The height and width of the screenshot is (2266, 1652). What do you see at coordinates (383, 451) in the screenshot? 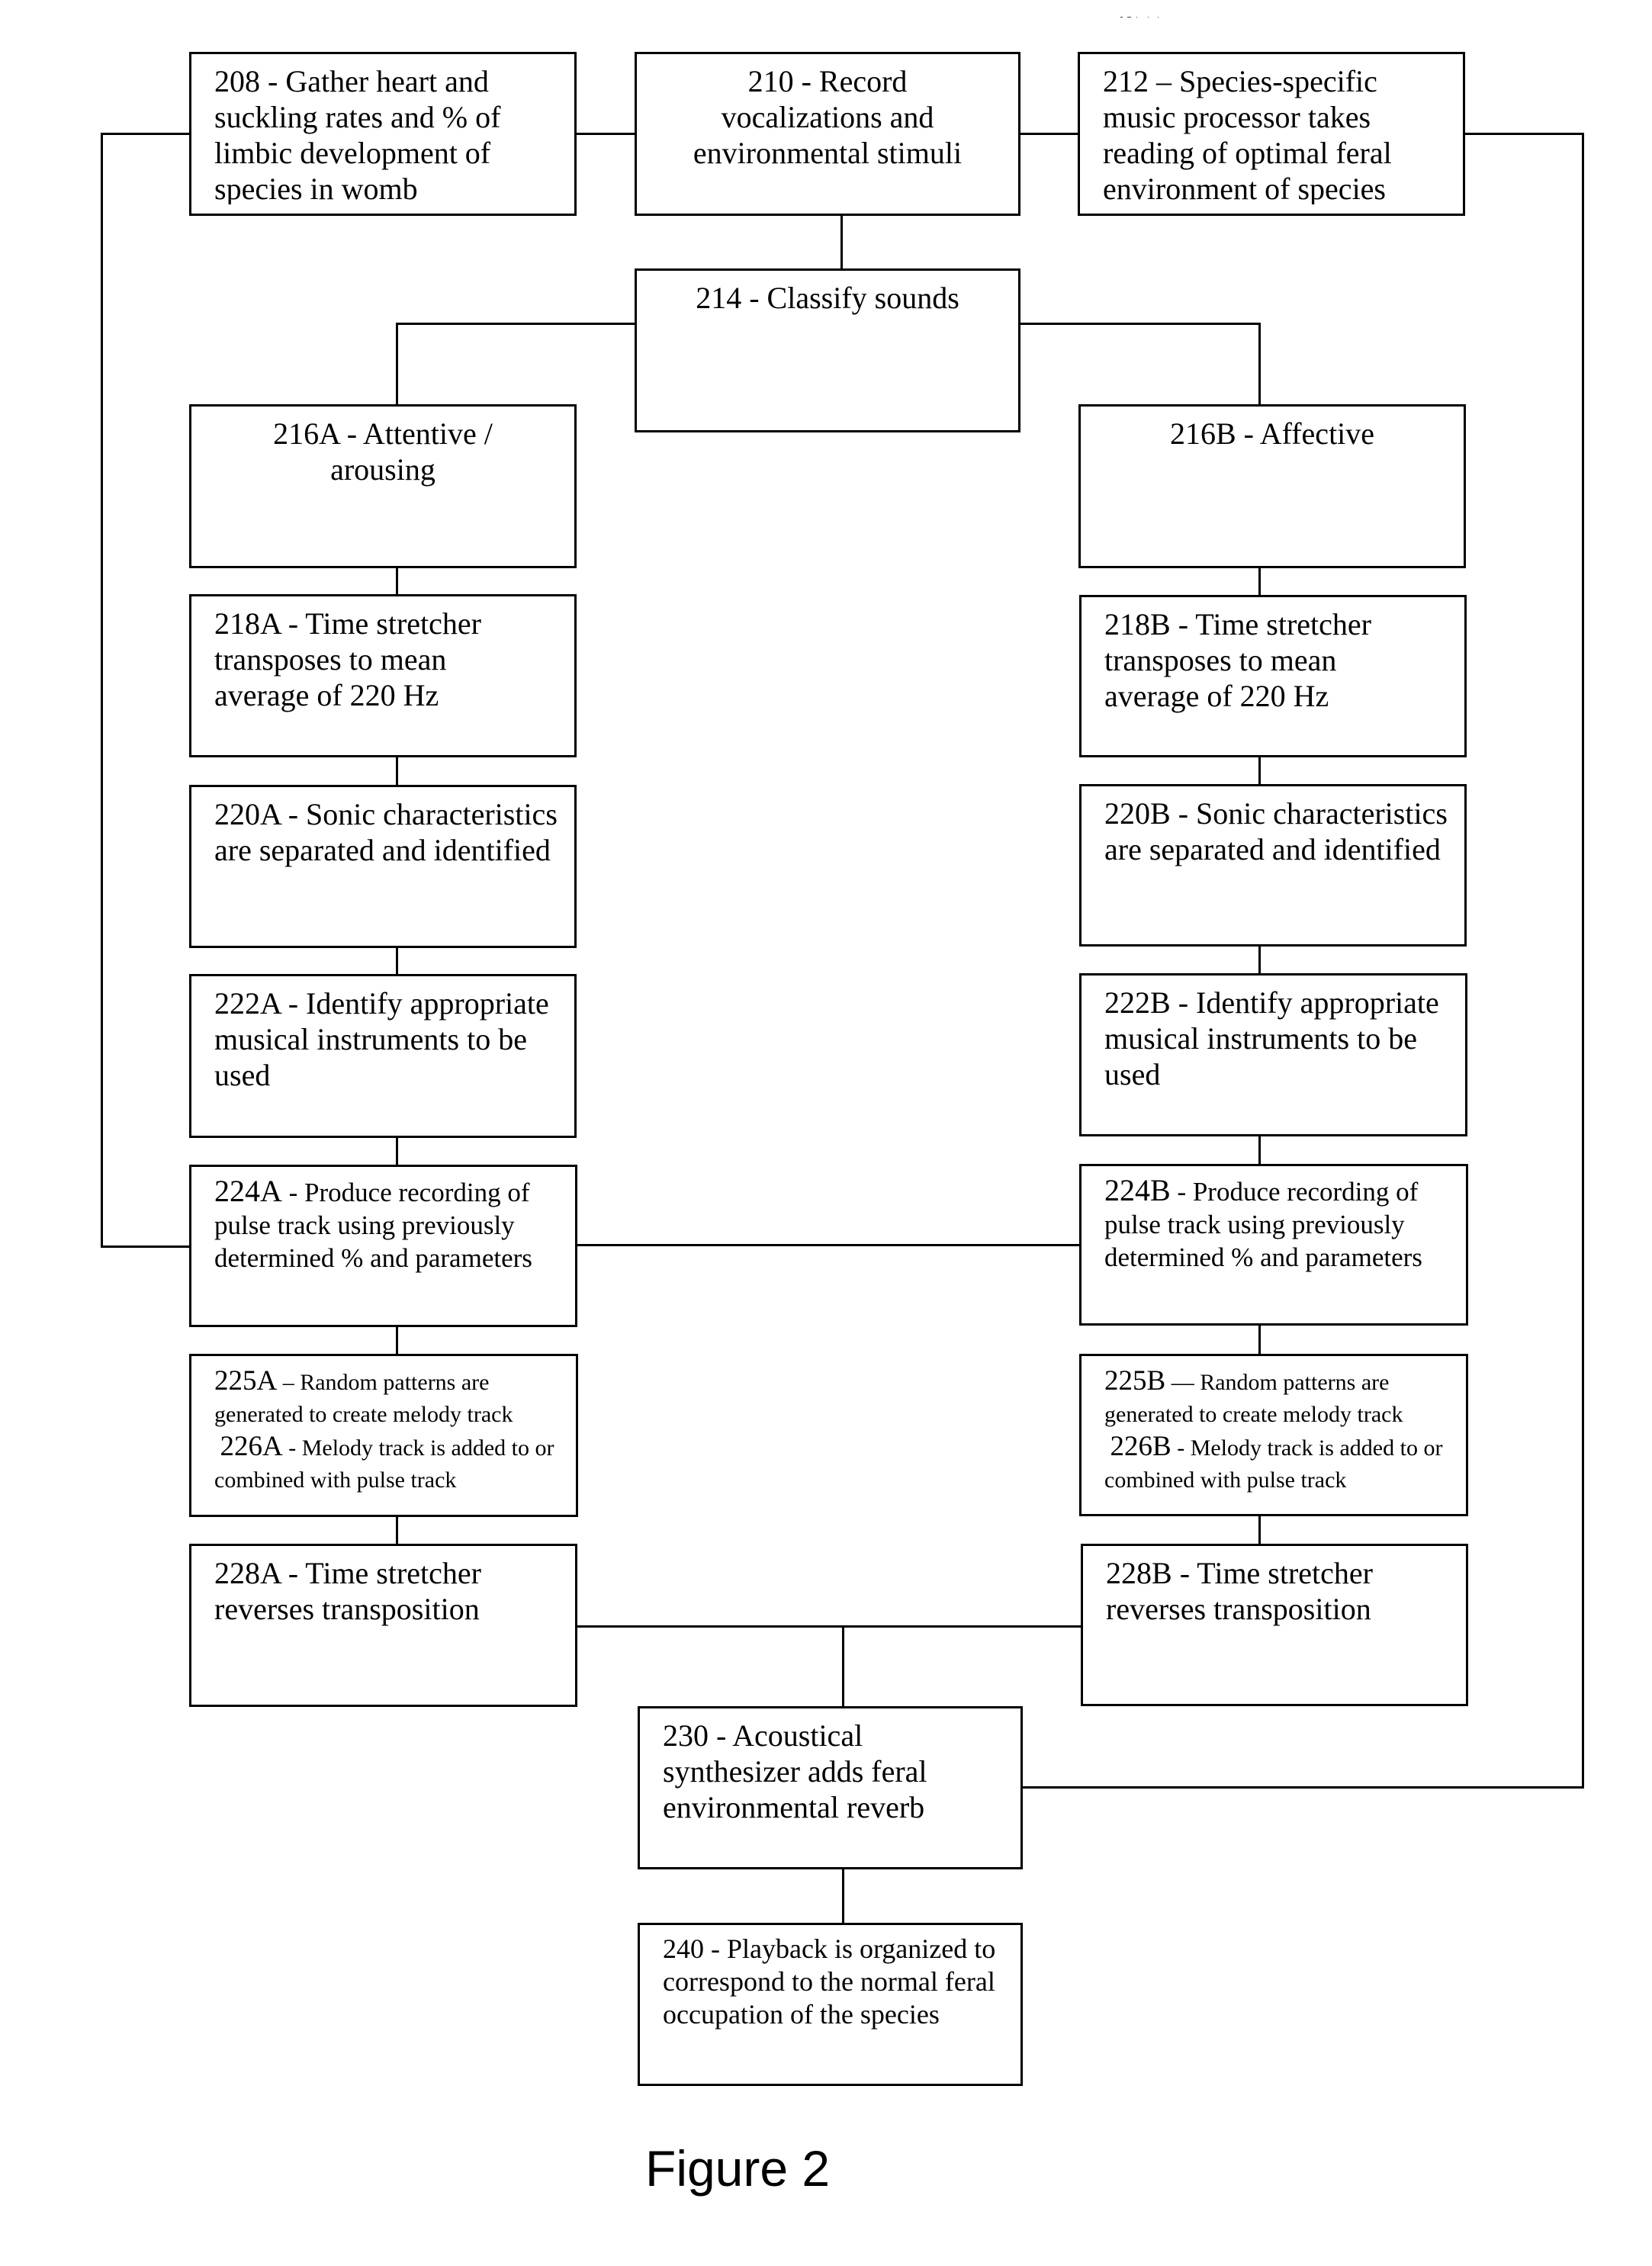
I see `step-216a-text: 216A - Attentive / arousing` at bounding box center [383, 451].